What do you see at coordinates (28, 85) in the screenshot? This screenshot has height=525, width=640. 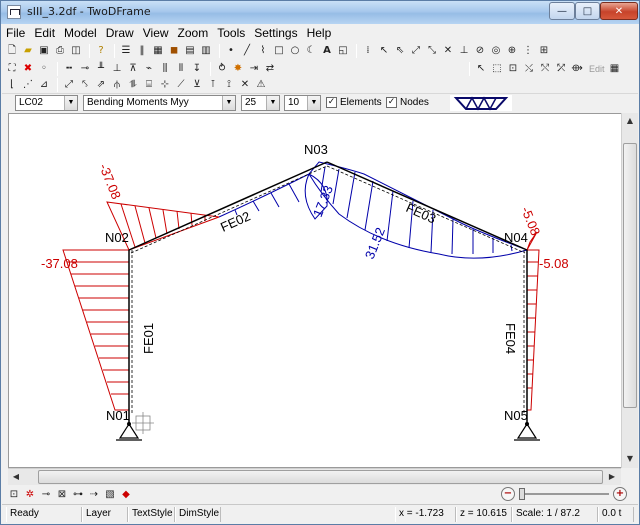 I see `result-diagram-icon: ⋰` at bounding box center [28, 85].